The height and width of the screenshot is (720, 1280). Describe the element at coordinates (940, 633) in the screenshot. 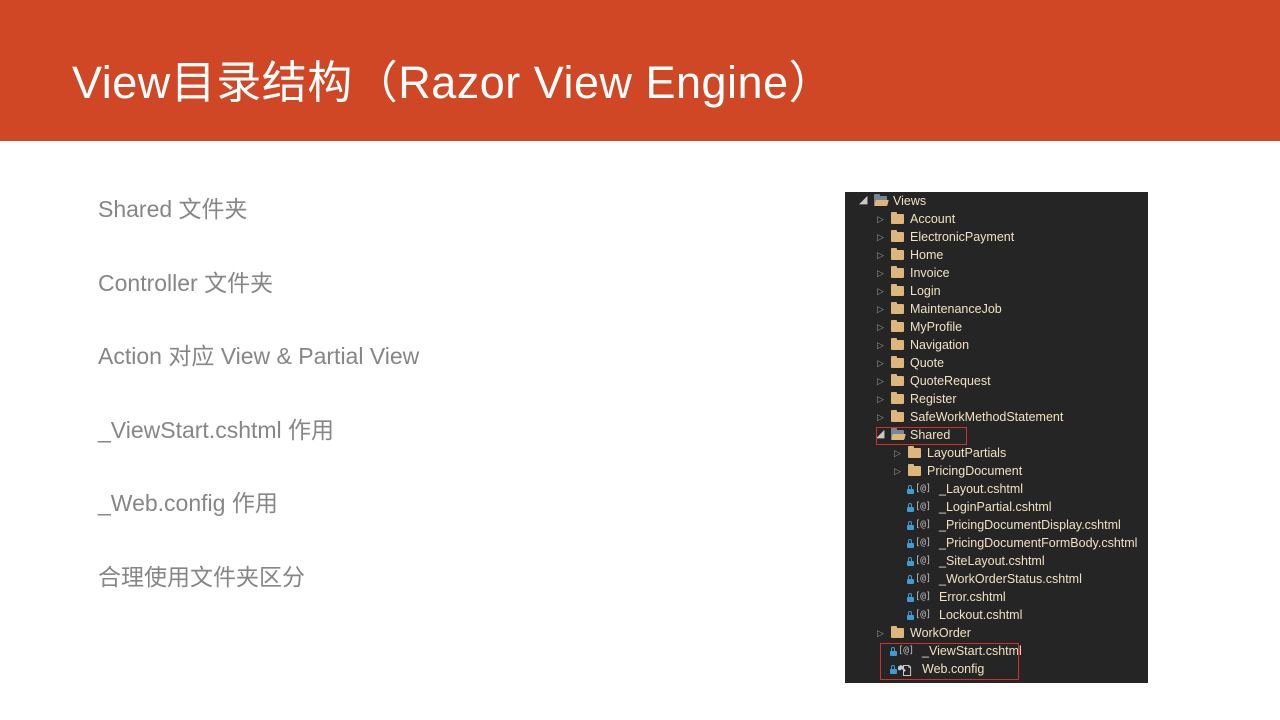

I see `tree-node-label: WorkOrder` at that location.